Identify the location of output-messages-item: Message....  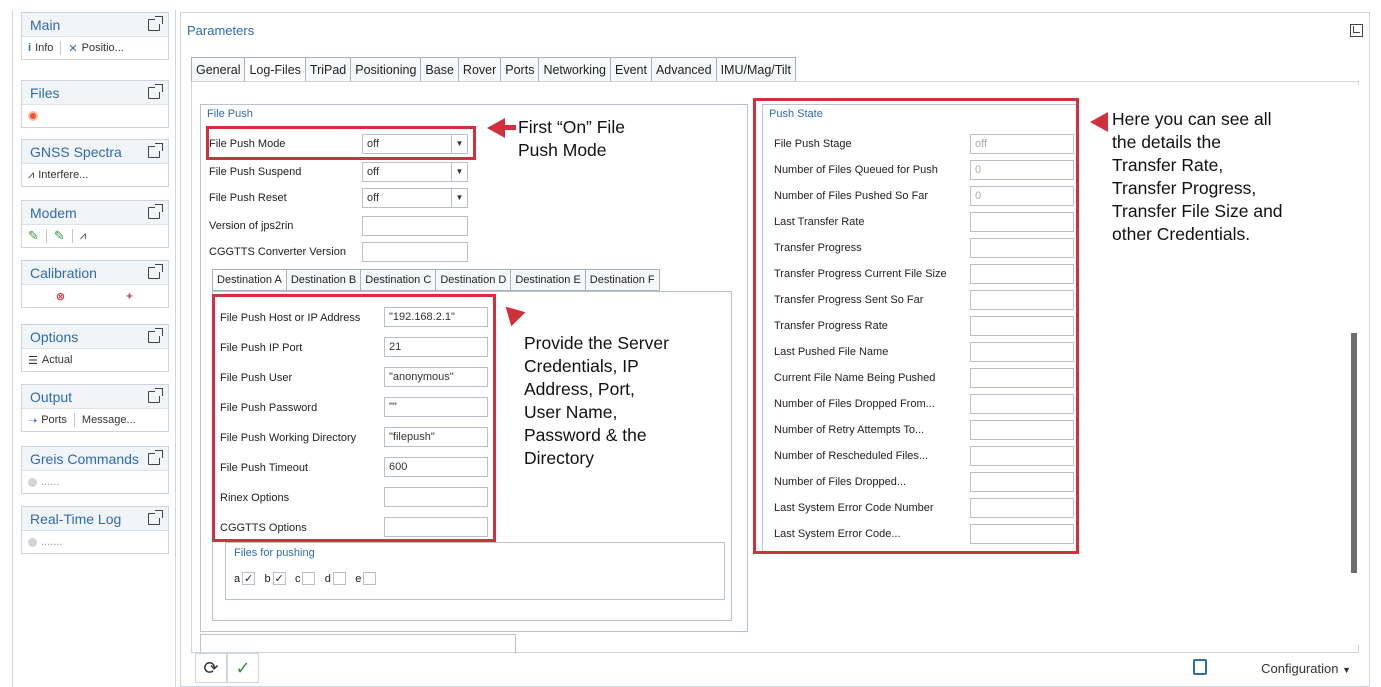
(109, 420).